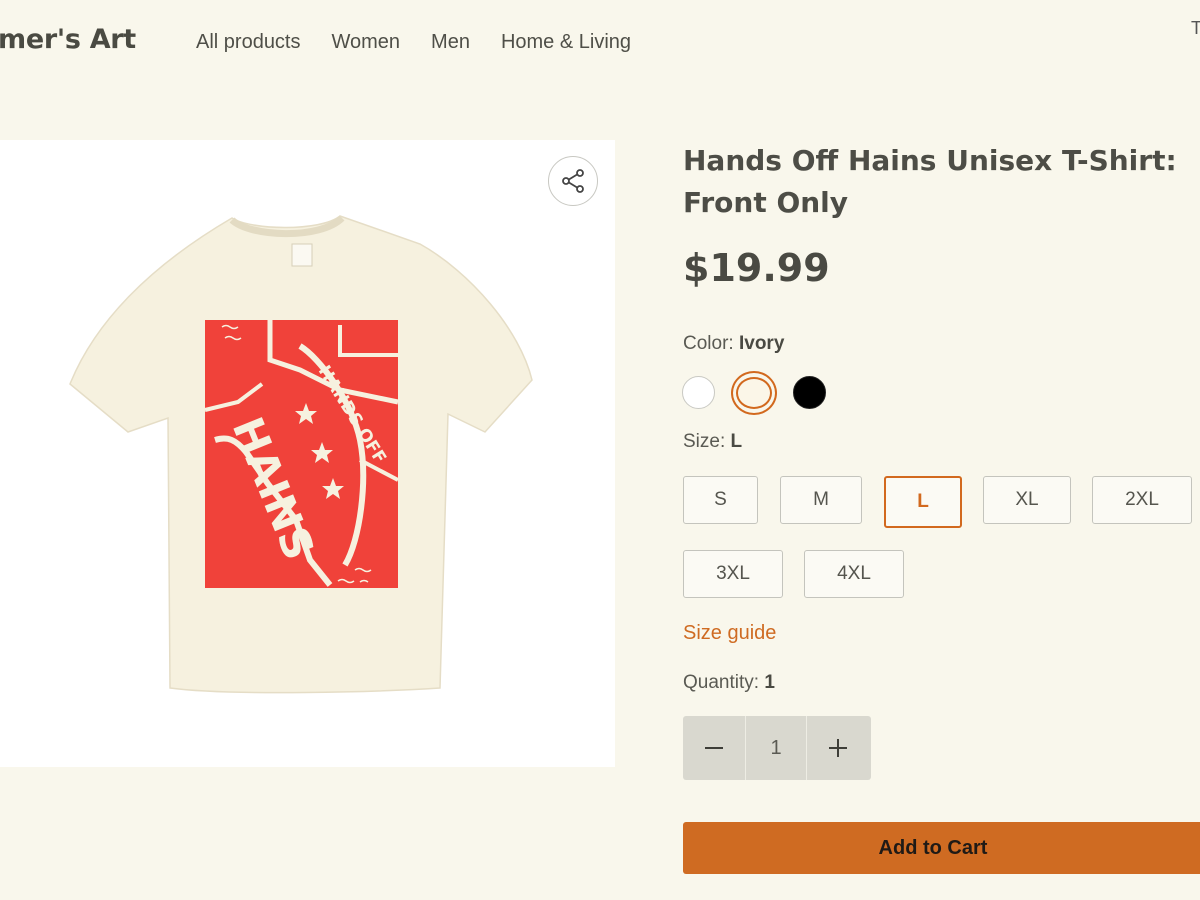 The image size is (1200, 900). What do you see at coordinates (821, 500) in the screenshot?
I see `size-option-m: M` at bounding box center [821, 500].